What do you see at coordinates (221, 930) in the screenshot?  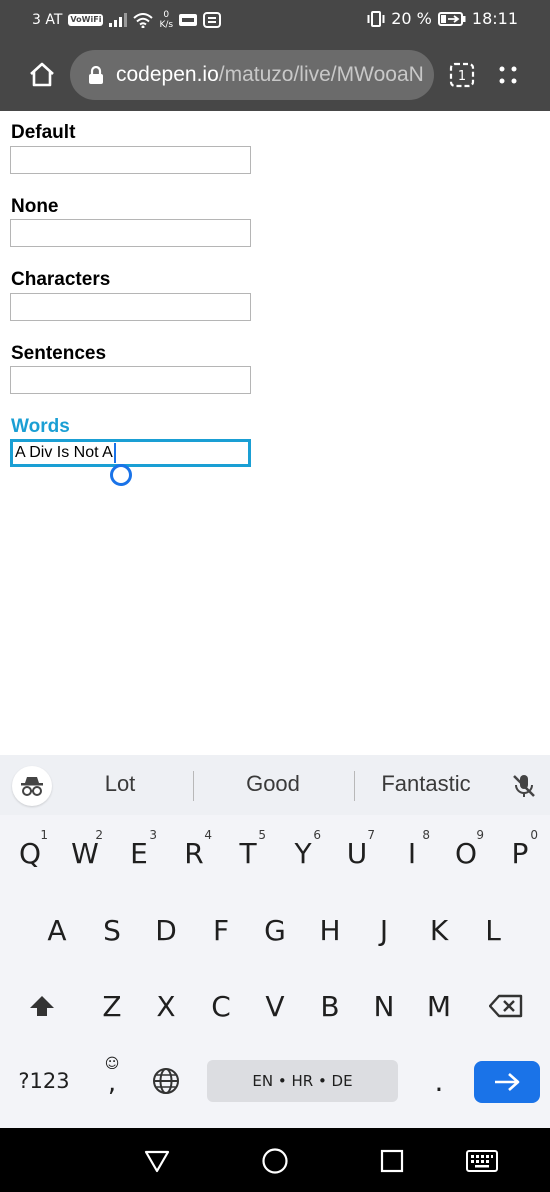 I see `key-f: F` at bounding box center [221, 930].